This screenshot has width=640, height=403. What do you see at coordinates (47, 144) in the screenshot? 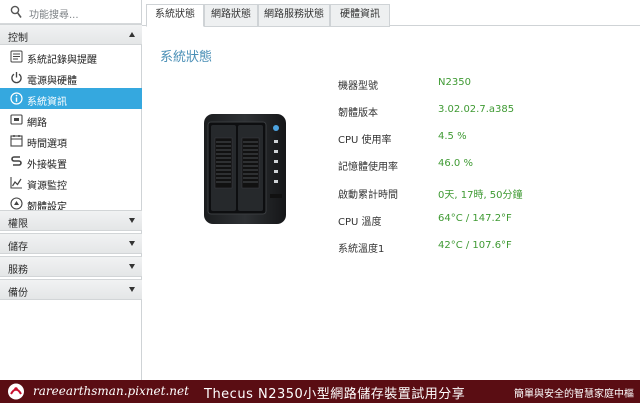
I see `sidebar-item-label: 時間選項` at bounding box center [47, 144].